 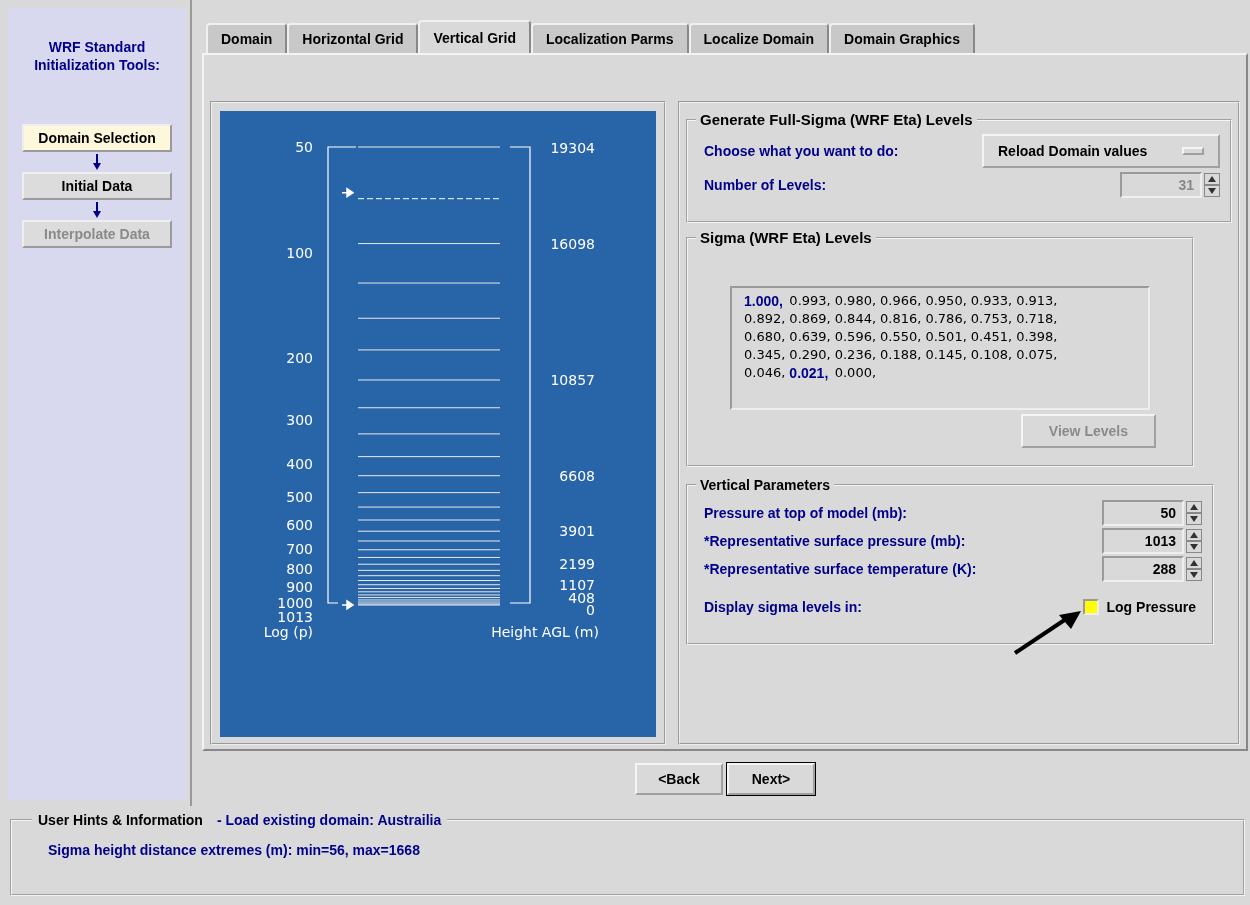 What do you see at coordinates (572, 244) in the screenshot?
I see `height-label: 16098` at bounding box center [572, 244].